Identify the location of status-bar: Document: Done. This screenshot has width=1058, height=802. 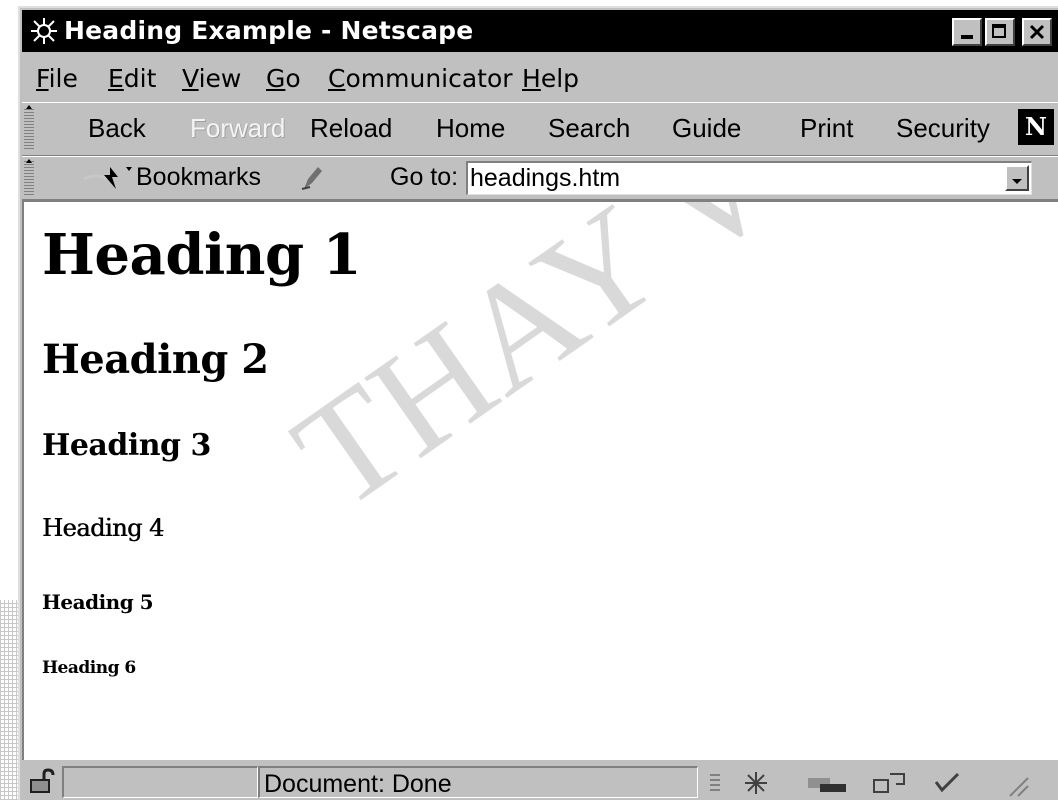
(540, 782).